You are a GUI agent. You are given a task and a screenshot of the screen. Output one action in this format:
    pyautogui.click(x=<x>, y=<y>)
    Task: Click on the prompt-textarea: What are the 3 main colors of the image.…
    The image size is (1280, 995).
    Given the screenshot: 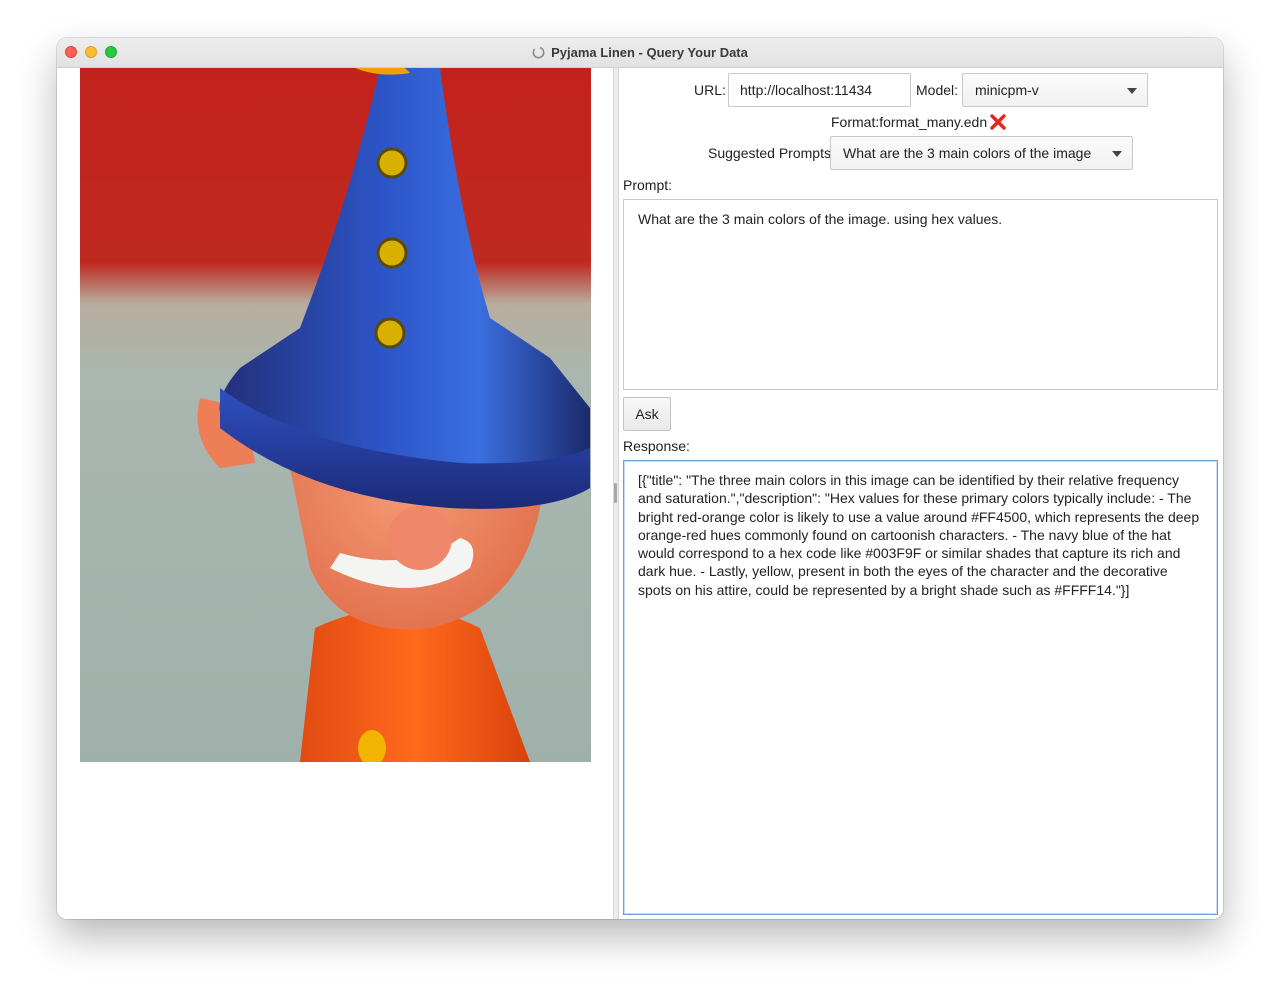 What is the action you would take?
    pyautogui.click(x=920, y=294)
    